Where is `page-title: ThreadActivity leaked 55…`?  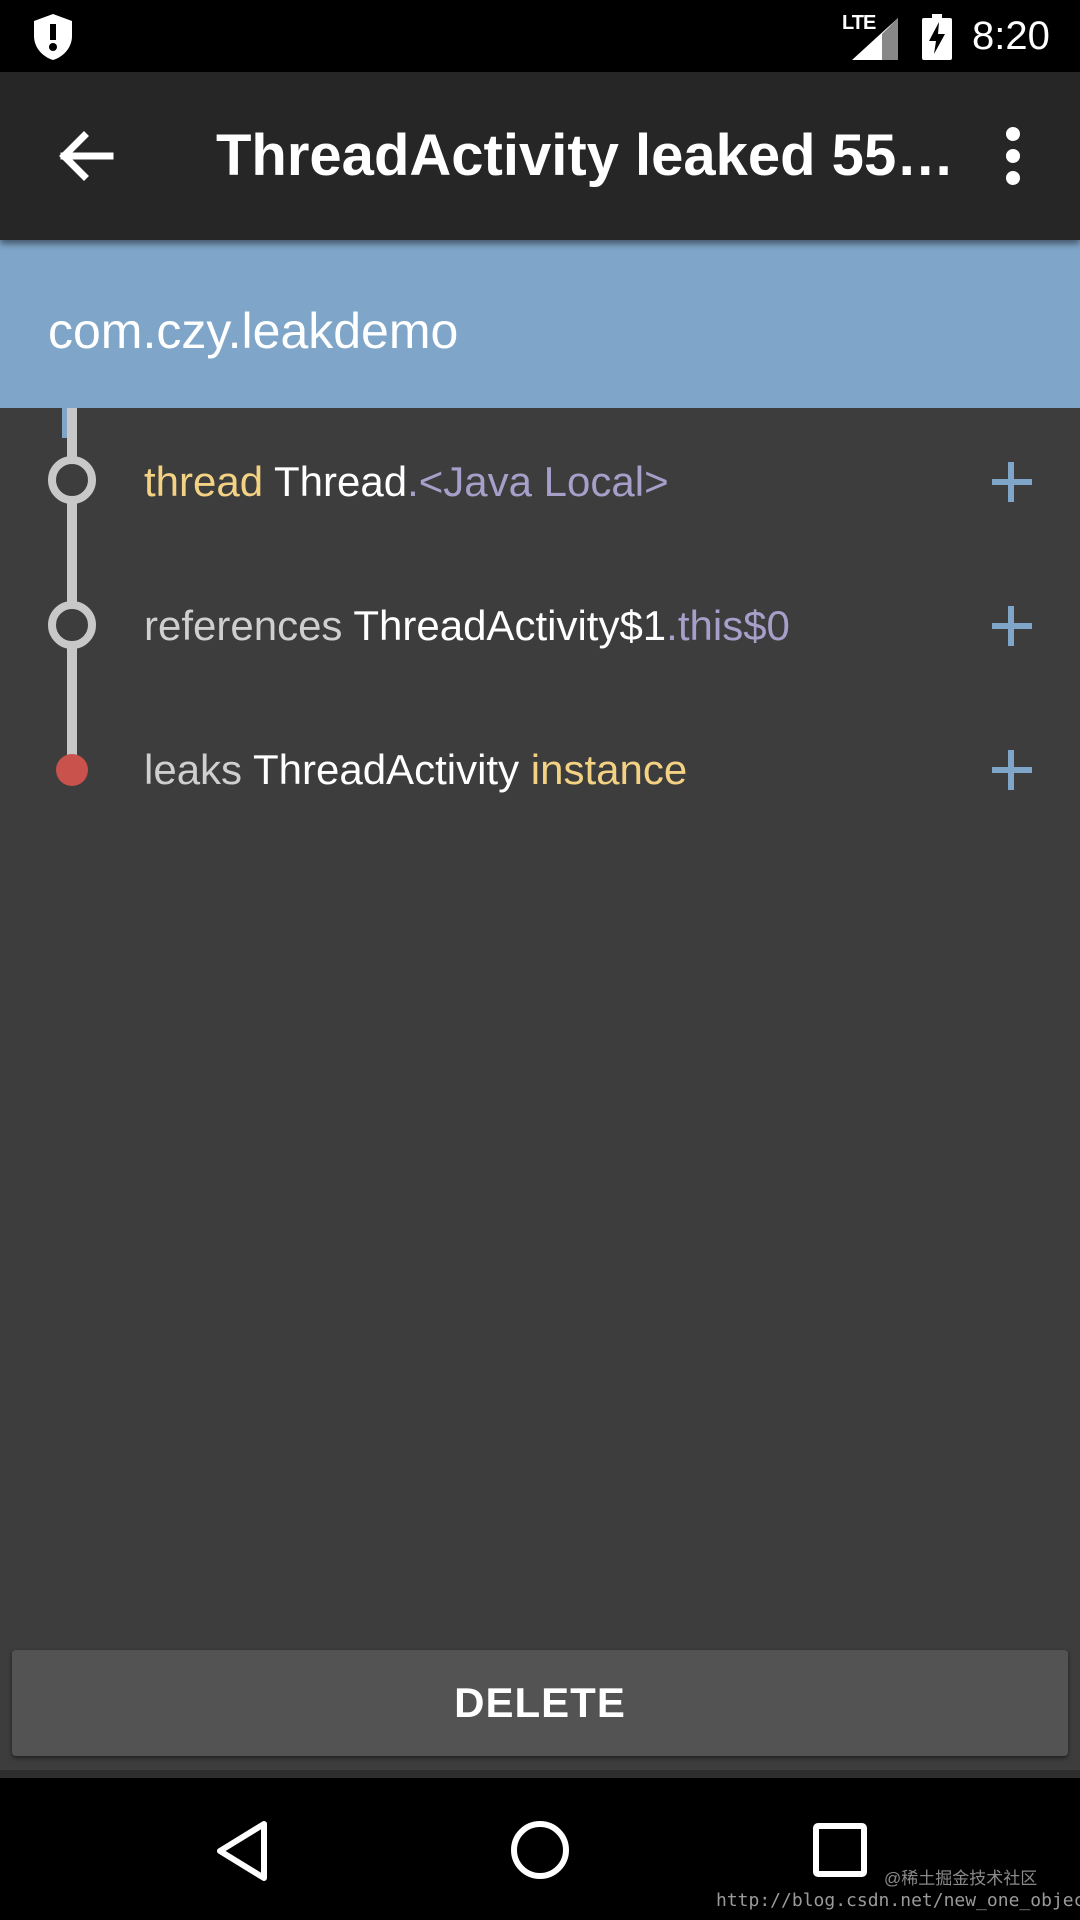 page-title: ThreadActivity leaked 55… is located at coordinates (585, 155).